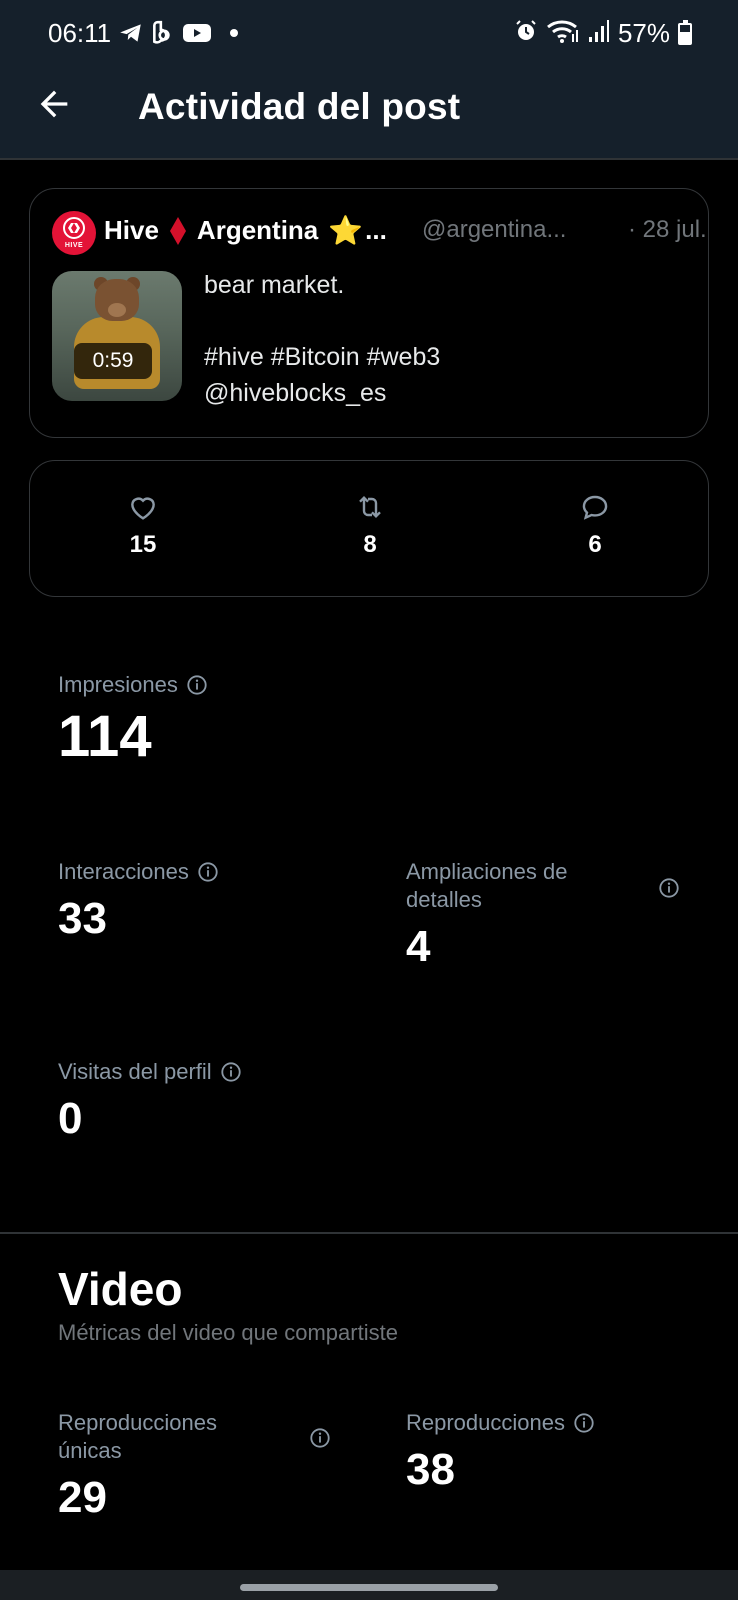 This screenshot has width=738, height=1600. I want to click on reply-icon, so click(595, 507).